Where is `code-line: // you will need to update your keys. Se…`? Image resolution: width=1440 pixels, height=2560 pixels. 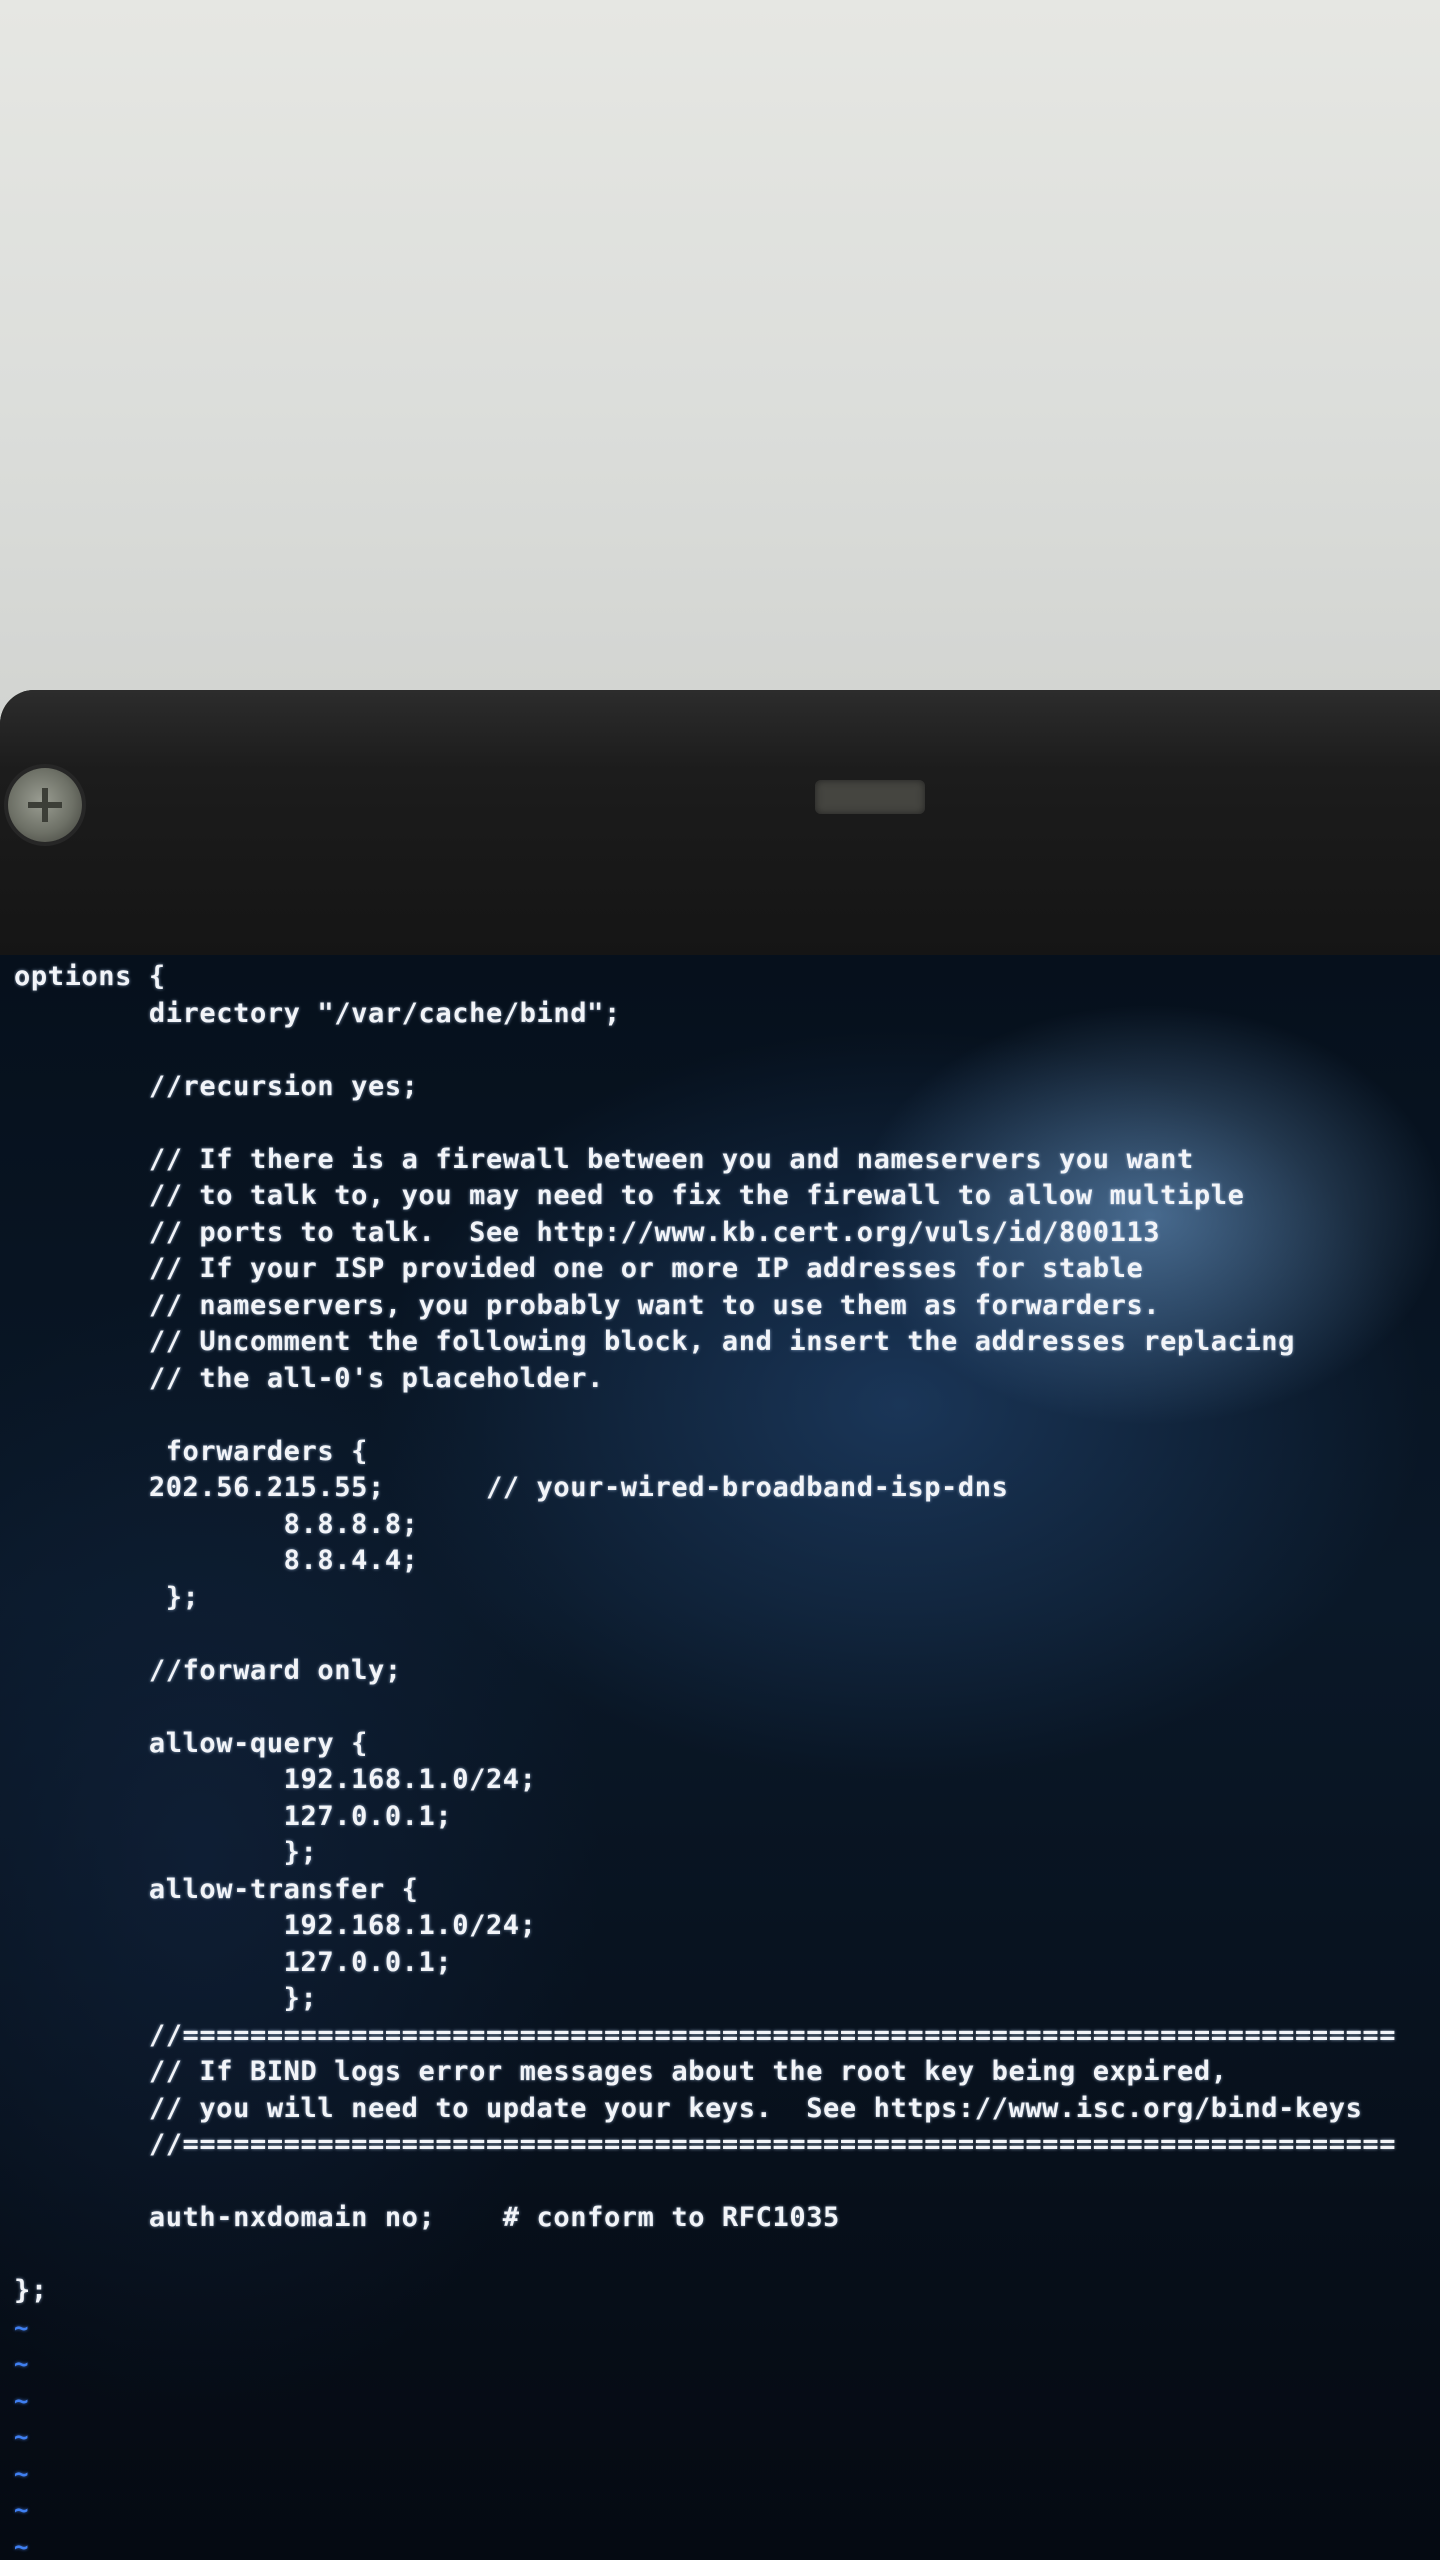
code-line: // you will need to update your keys. Se… is located at coordinates (724, 2109).